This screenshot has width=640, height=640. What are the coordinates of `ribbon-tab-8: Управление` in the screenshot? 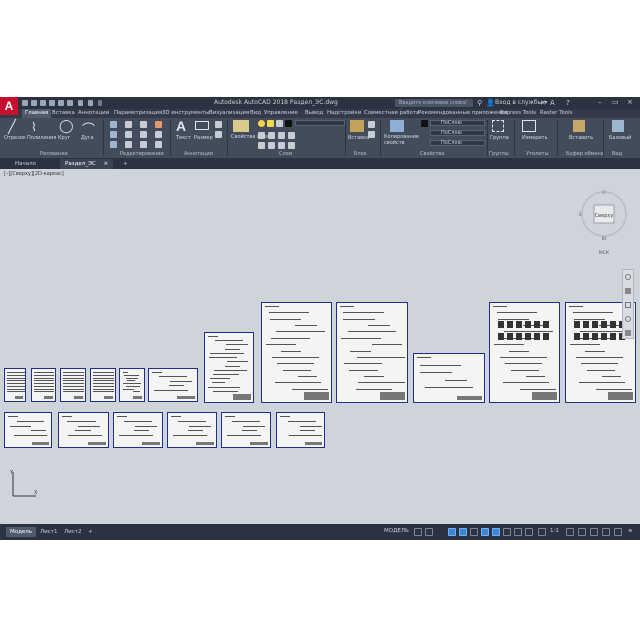 It's located at (281, 113).